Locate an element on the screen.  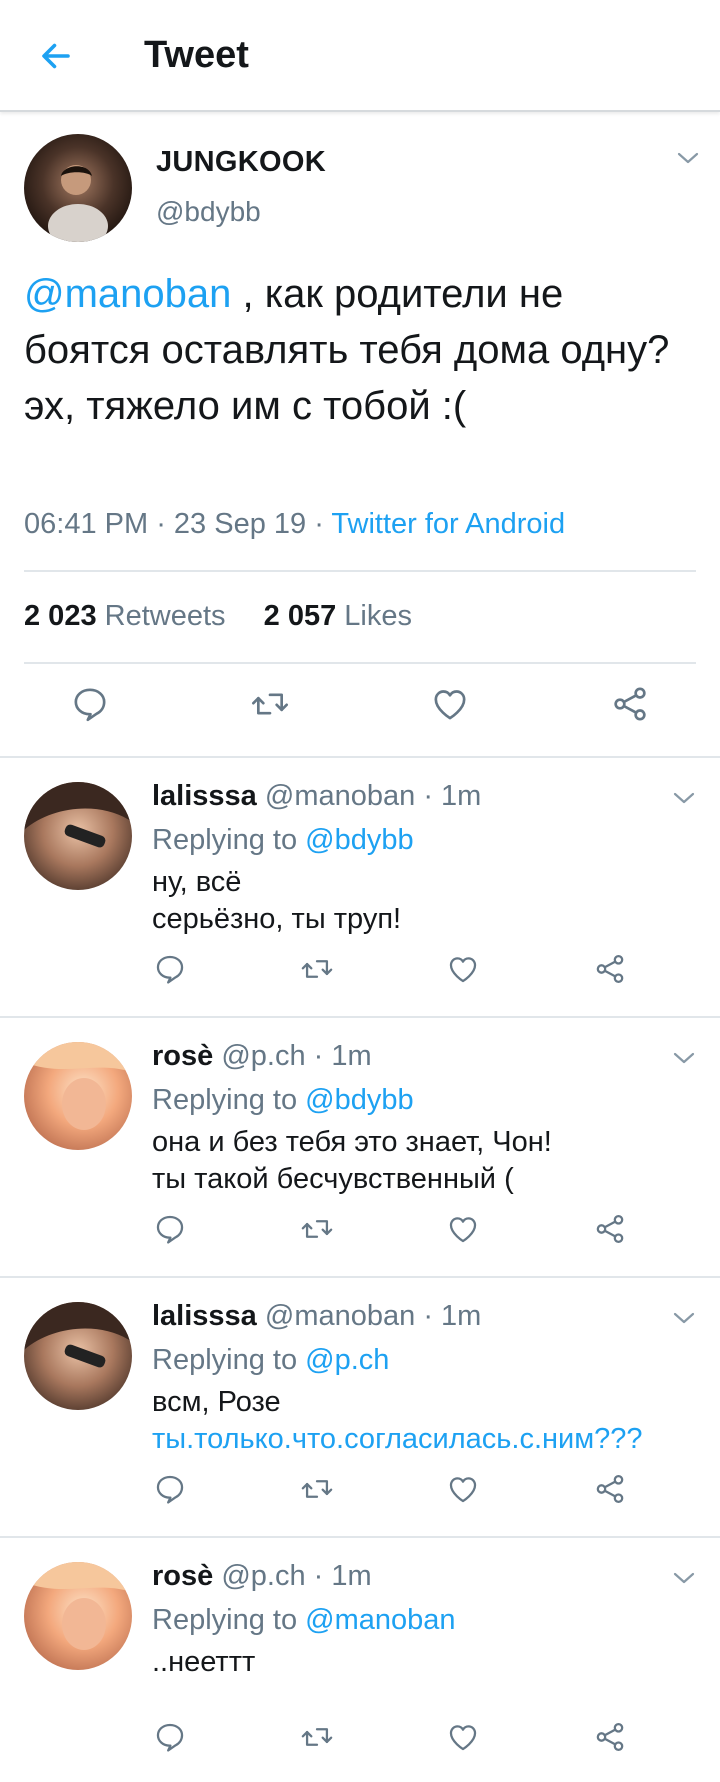
mention-link: @manoban is located at coordinates (127, 294).